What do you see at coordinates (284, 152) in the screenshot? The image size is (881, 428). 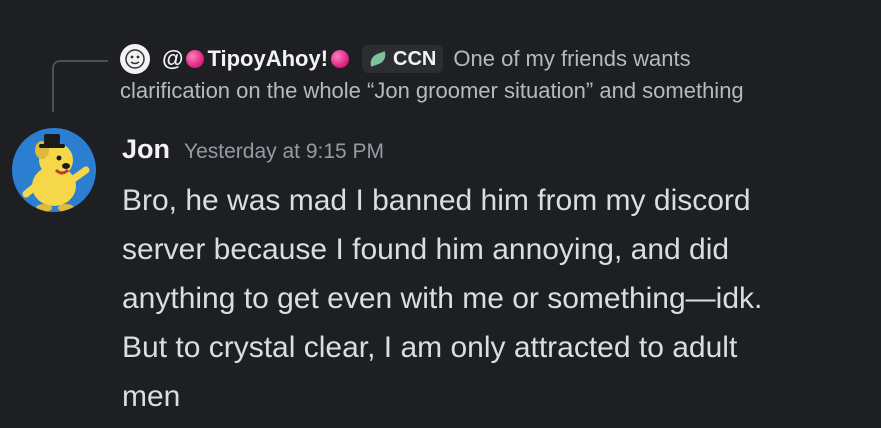 I see `timestamp: Yesterday at 9:15 PM` at bounding box center [284, 152].